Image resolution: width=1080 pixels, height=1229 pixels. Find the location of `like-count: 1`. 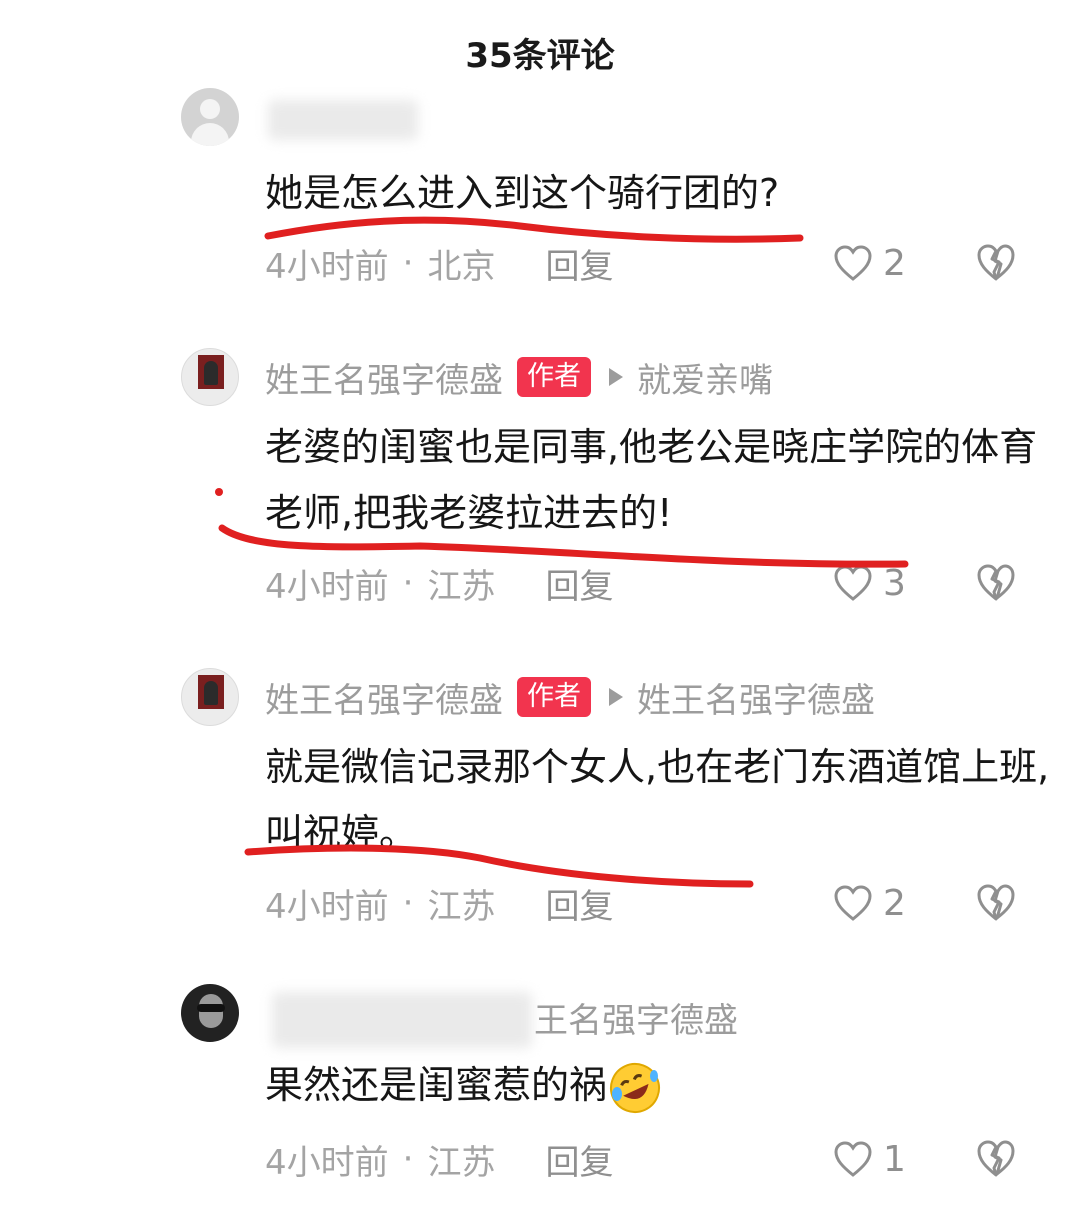

like-count: 1 is located at coordinates (894, 1159).